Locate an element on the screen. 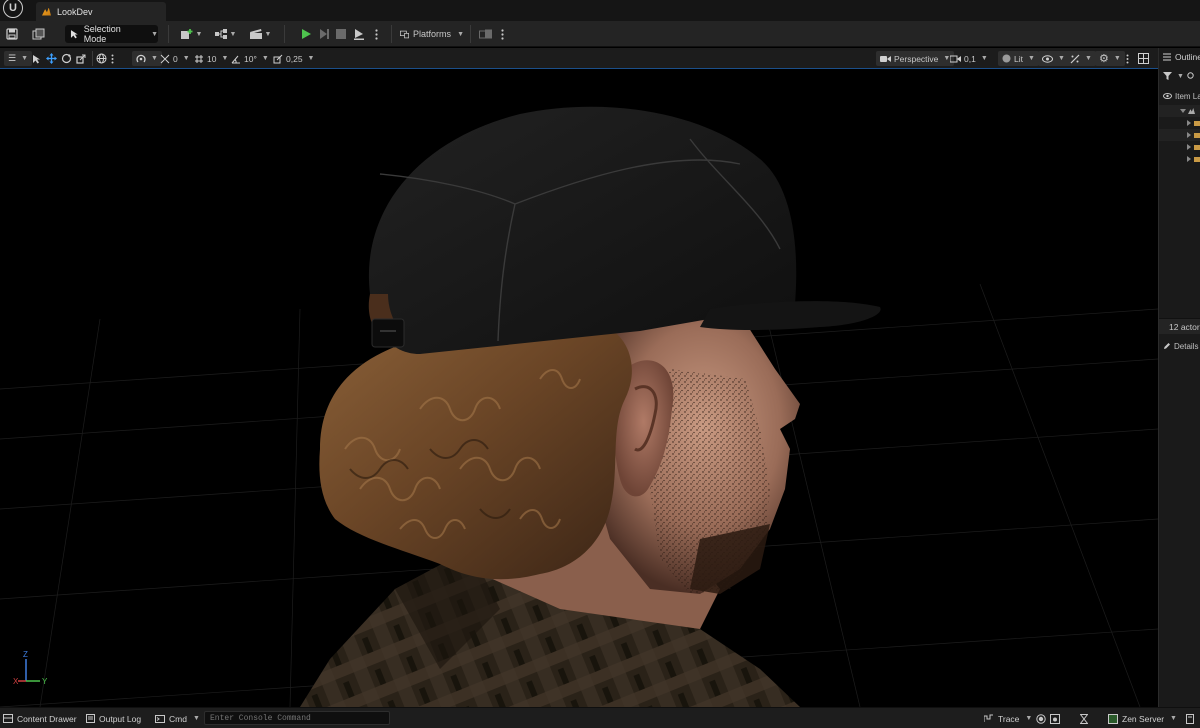 The image size is (1200, 728). angle-snap-value: 0 is located at coordinates (175, 58).